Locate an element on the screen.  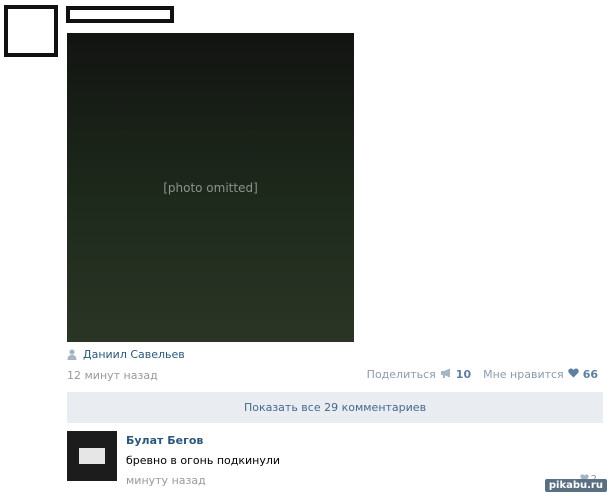
post-image-placeholder: [photo omitted] is located at coordinates (210, 187).